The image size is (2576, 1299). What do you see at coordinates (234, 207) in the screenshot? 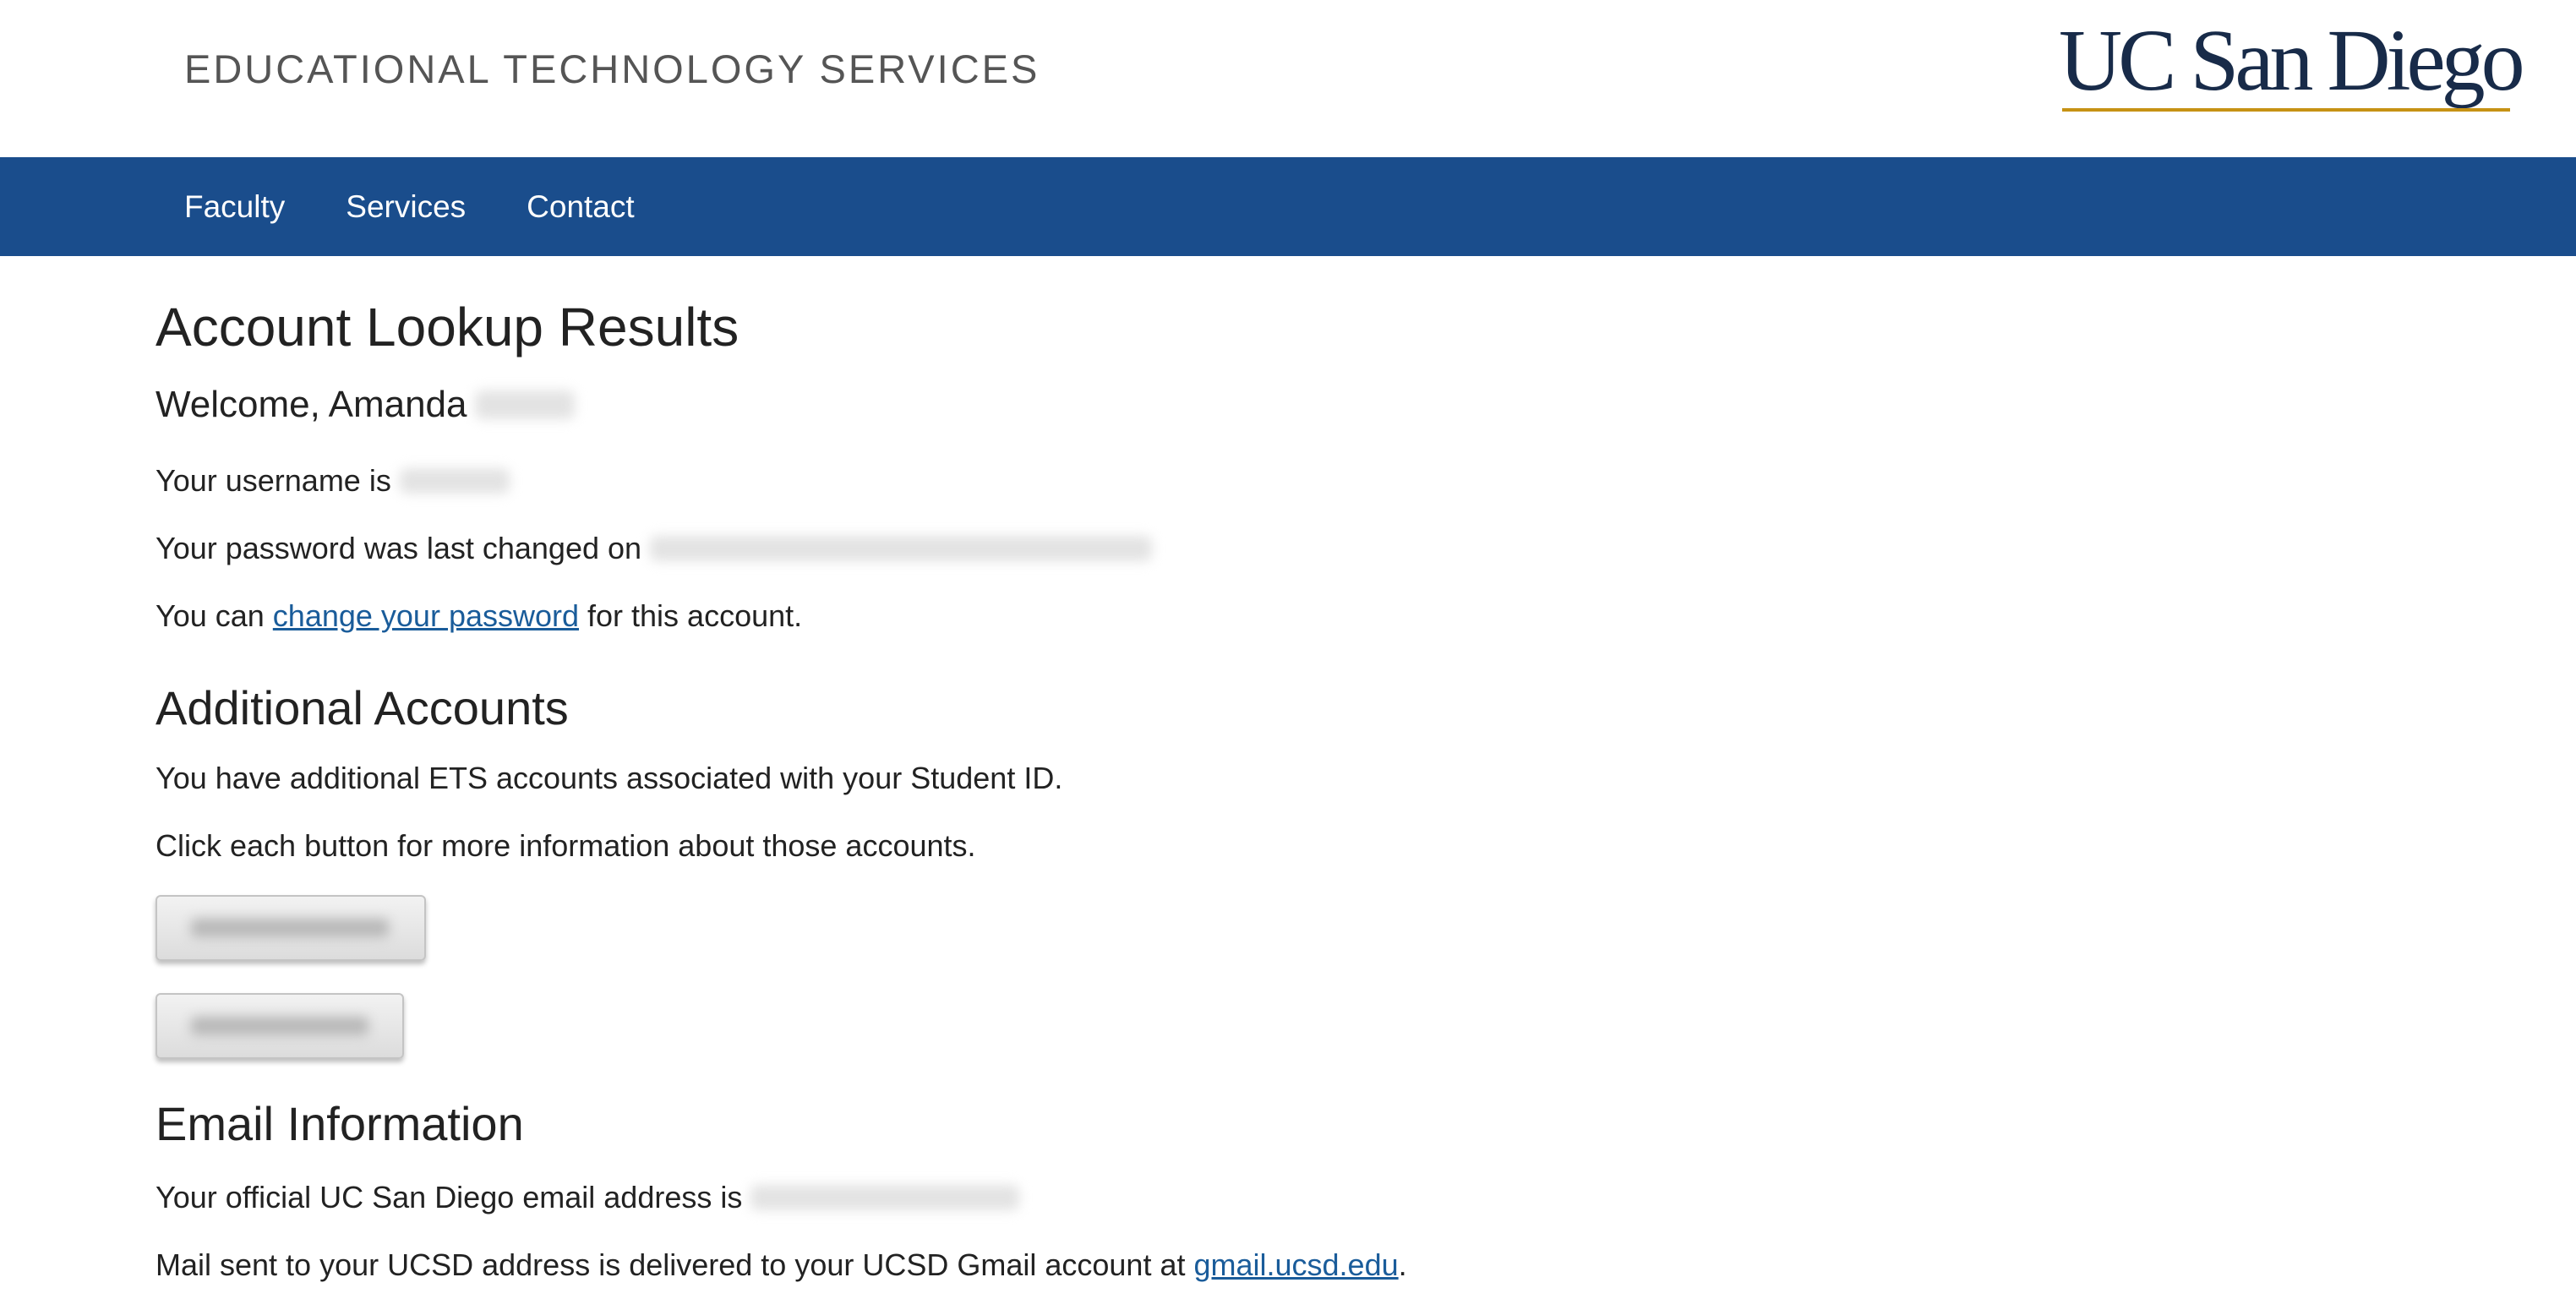
I see `nav-faculty: Faculty` at bounding box center [234, 207].